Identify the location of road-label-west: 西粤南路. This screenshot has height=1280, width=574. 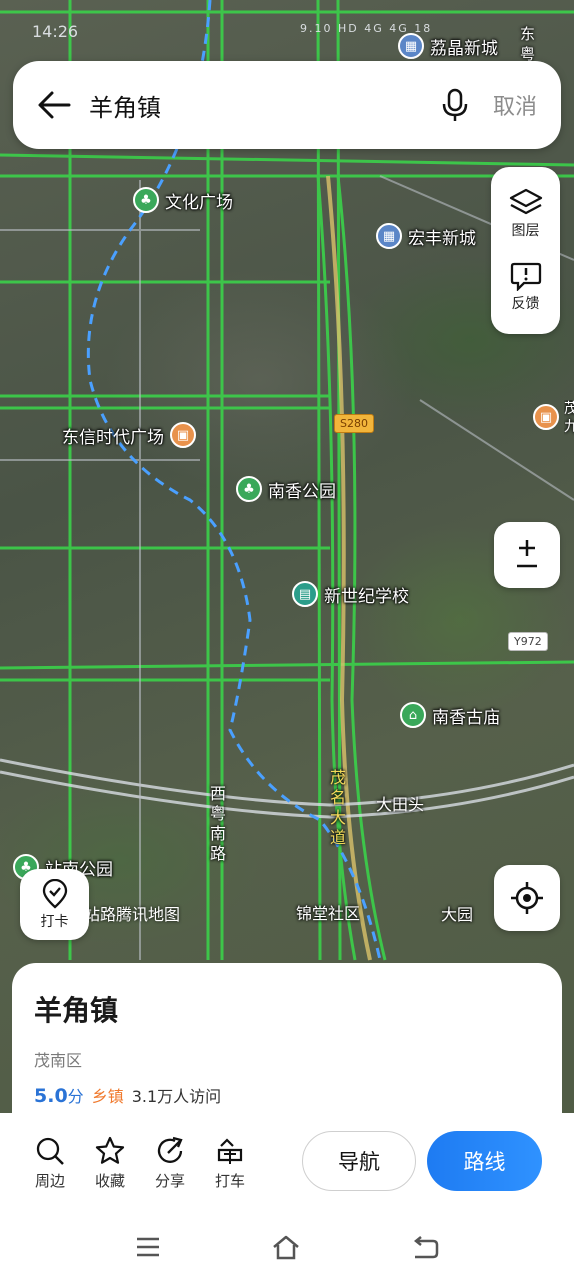
(217, 823).